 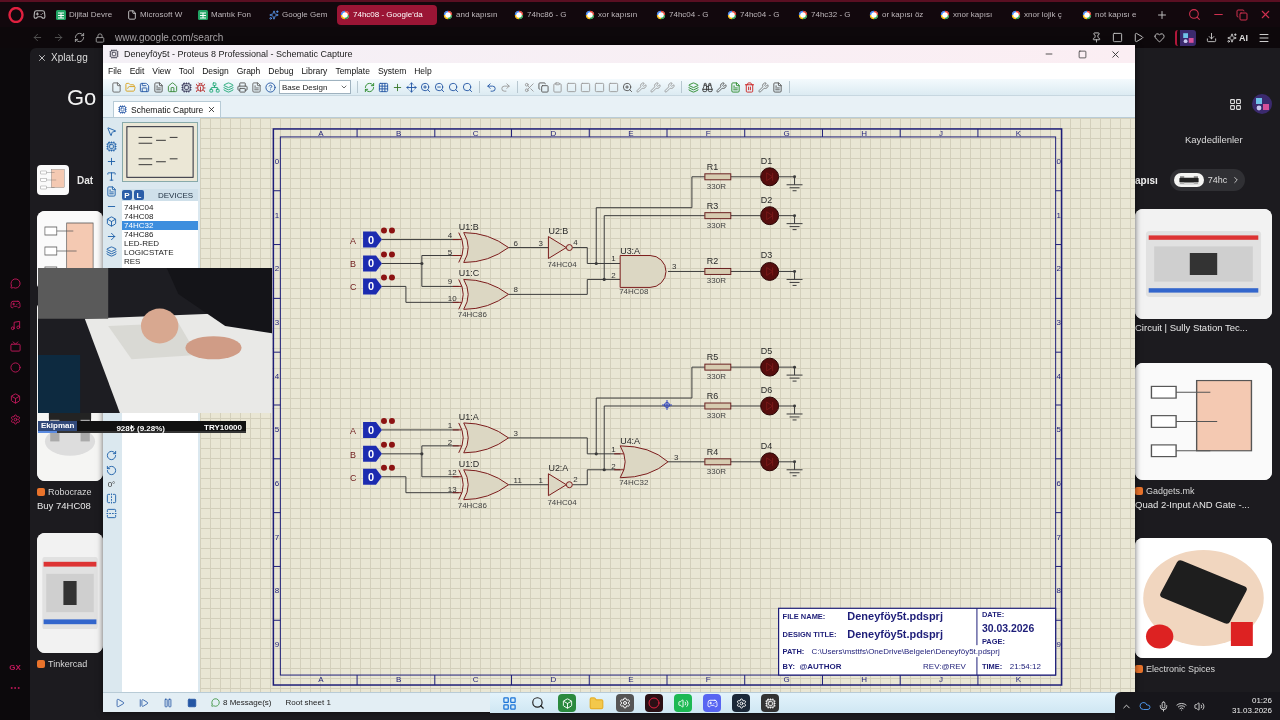 I want to click on part-number: 74HC08, so click(x=634, y=292).